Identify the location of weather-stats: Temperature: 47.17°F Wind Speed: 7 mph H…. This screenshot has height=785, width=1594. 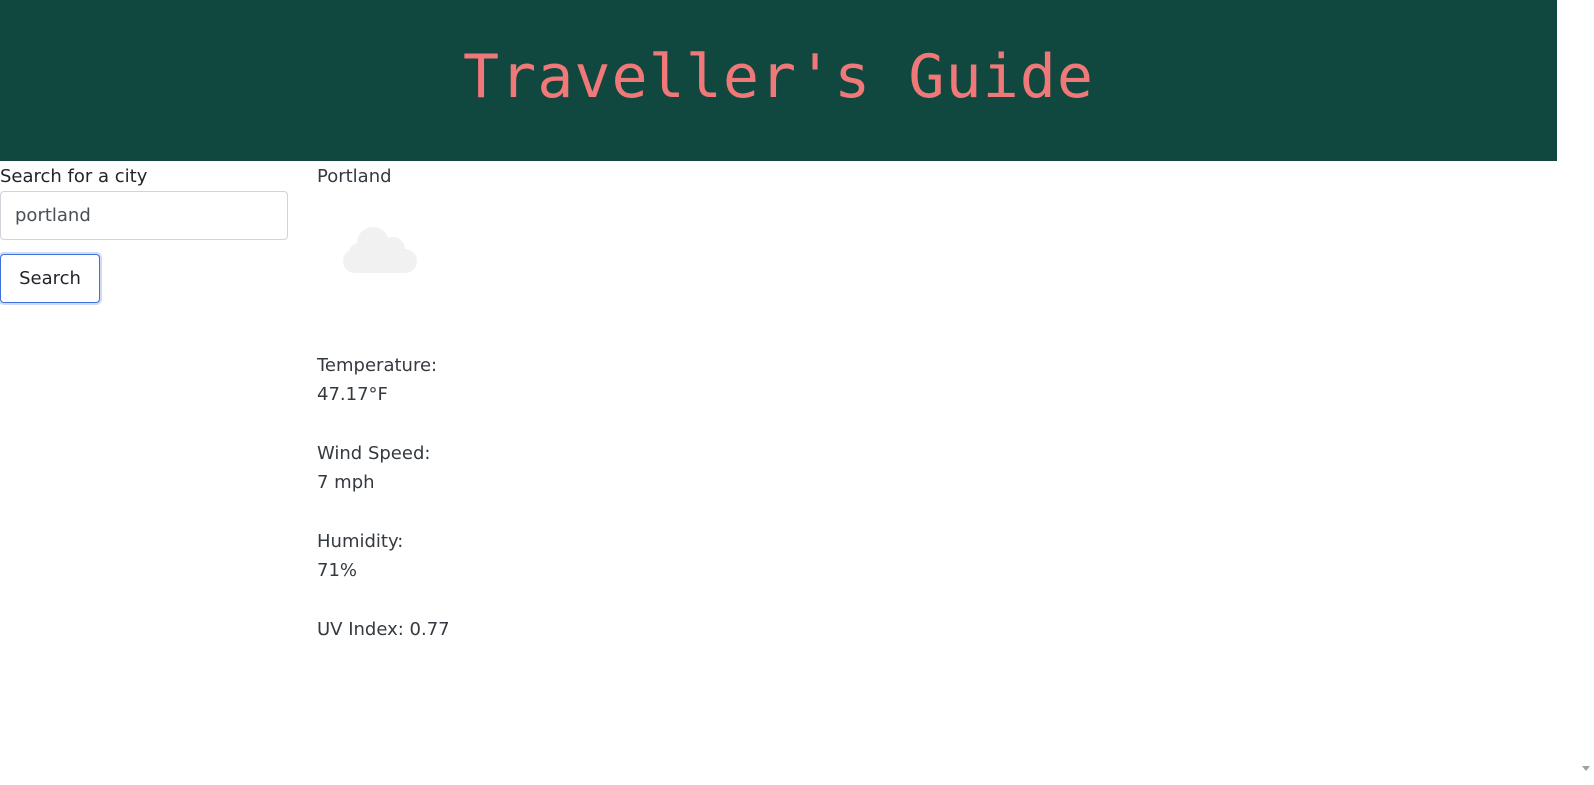
(517, 497).